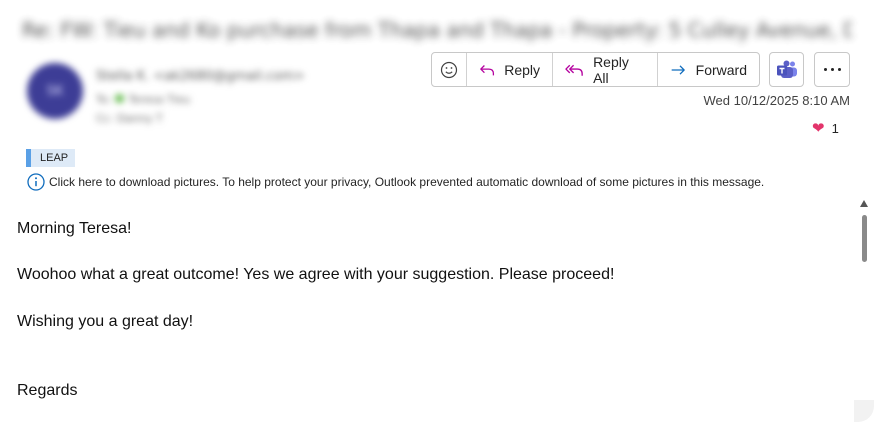 The image size is (874, 422). I want to click on reply-all-button: Reply All, so click(605, 69).